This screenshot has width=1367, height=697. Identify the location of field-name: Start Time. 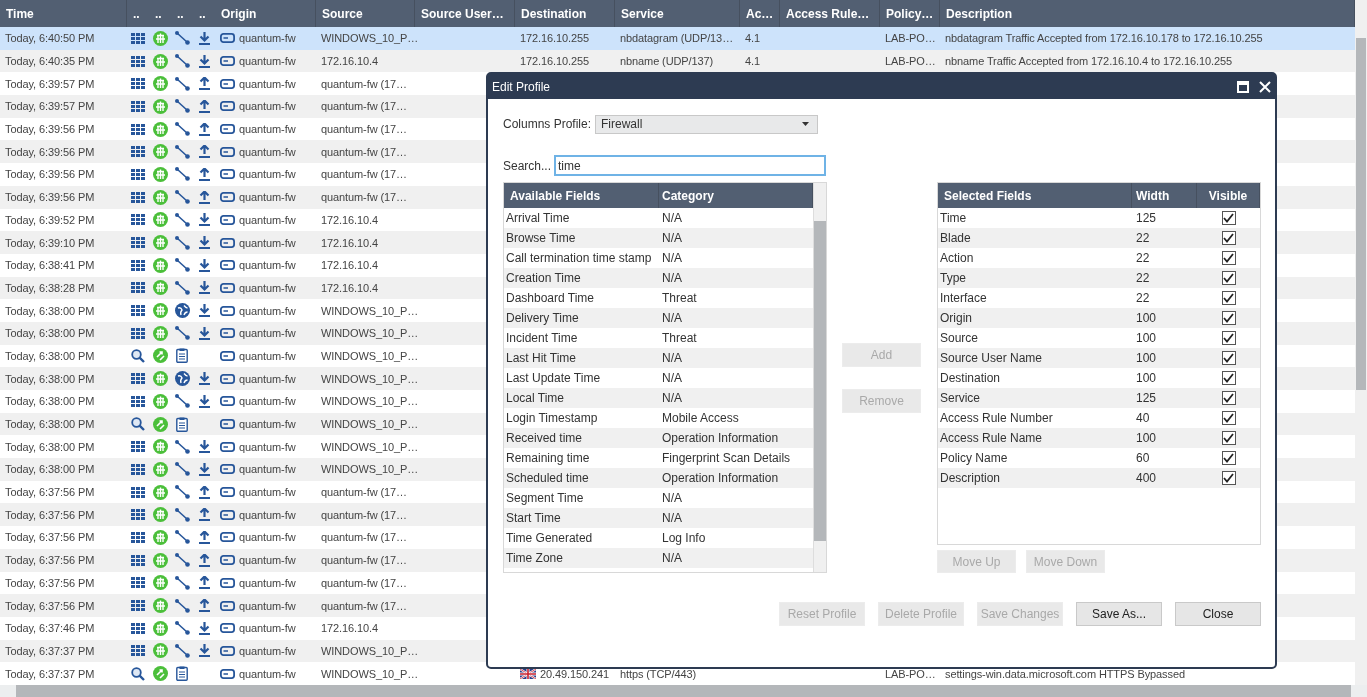
(581, 518).